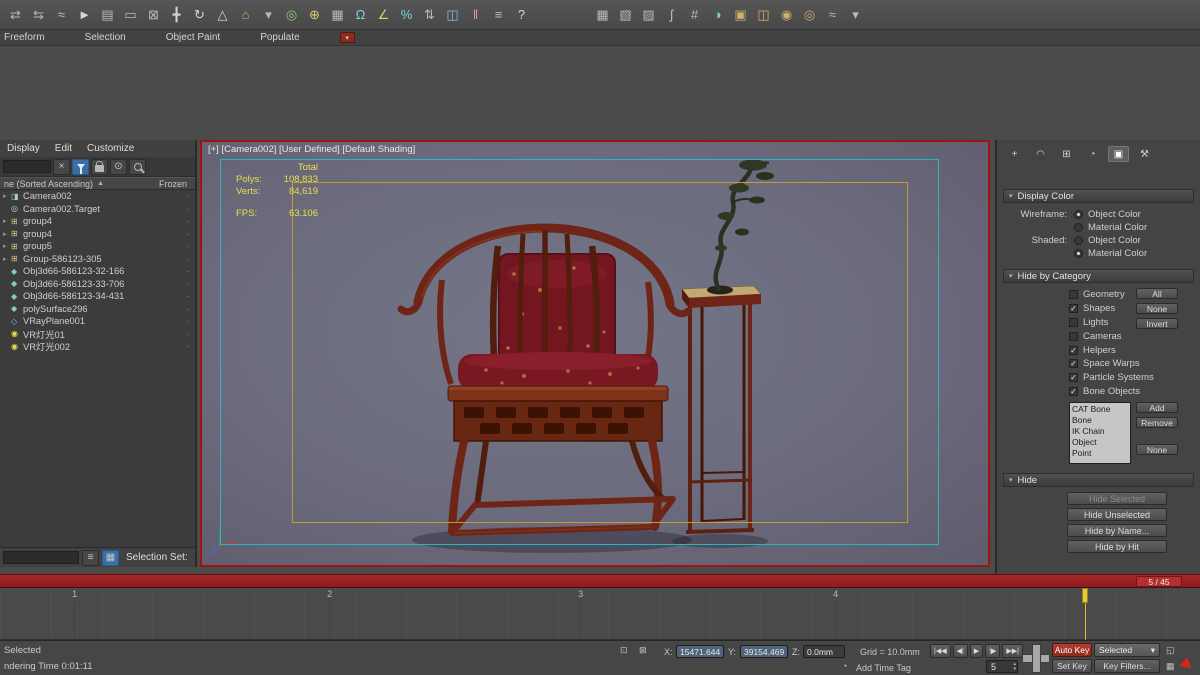 The image size is (1200, 675). I want to click on ribbon-toggle-icon: ▨, so click(648, 15).